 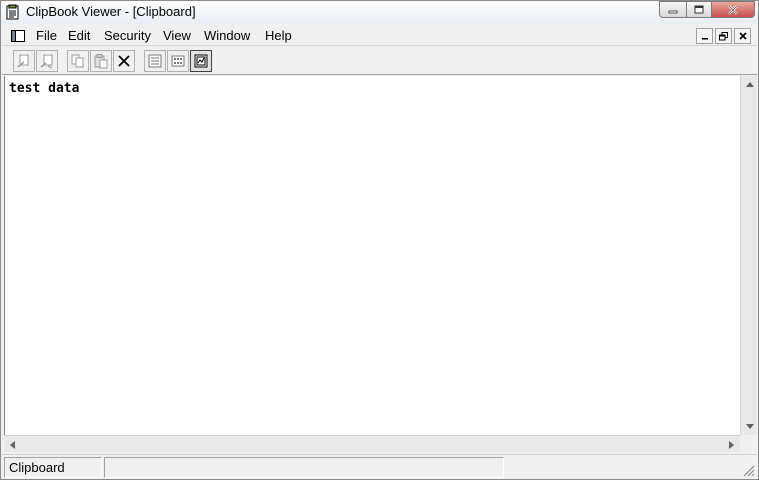 What do you see at coordinates (46, 35) in the screenshot?
I see `menu-file: File` at bounding box center [46, 35].